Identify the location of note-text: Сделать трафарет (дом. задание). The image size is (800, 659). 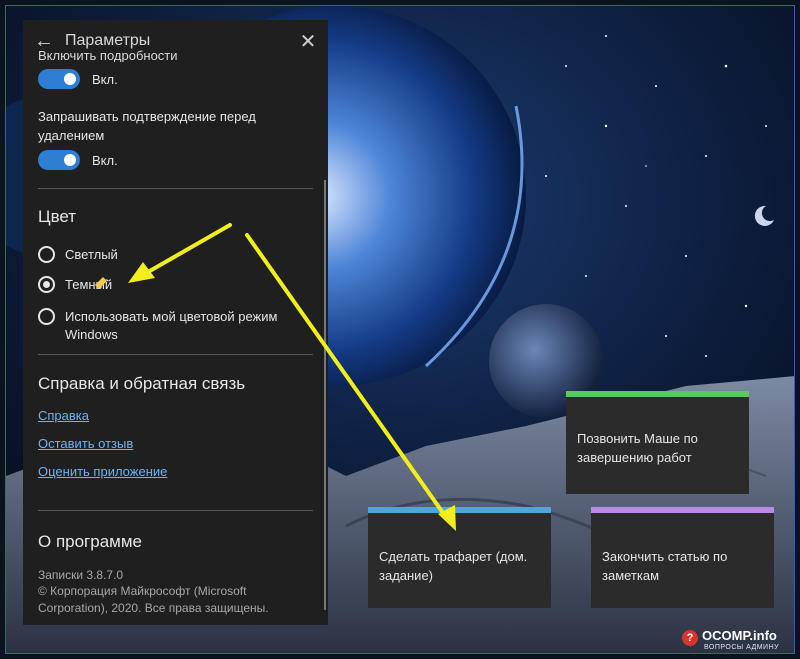
(453, 566).